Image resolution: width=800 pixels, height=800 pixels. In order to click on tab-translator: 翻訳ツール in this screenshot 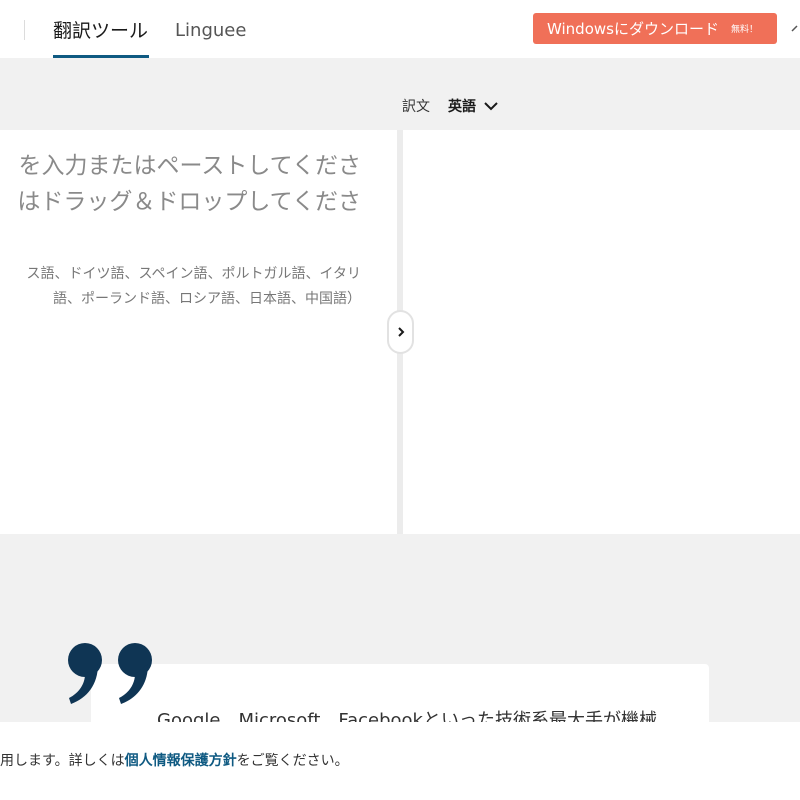, I will do `click(101, 38)`.